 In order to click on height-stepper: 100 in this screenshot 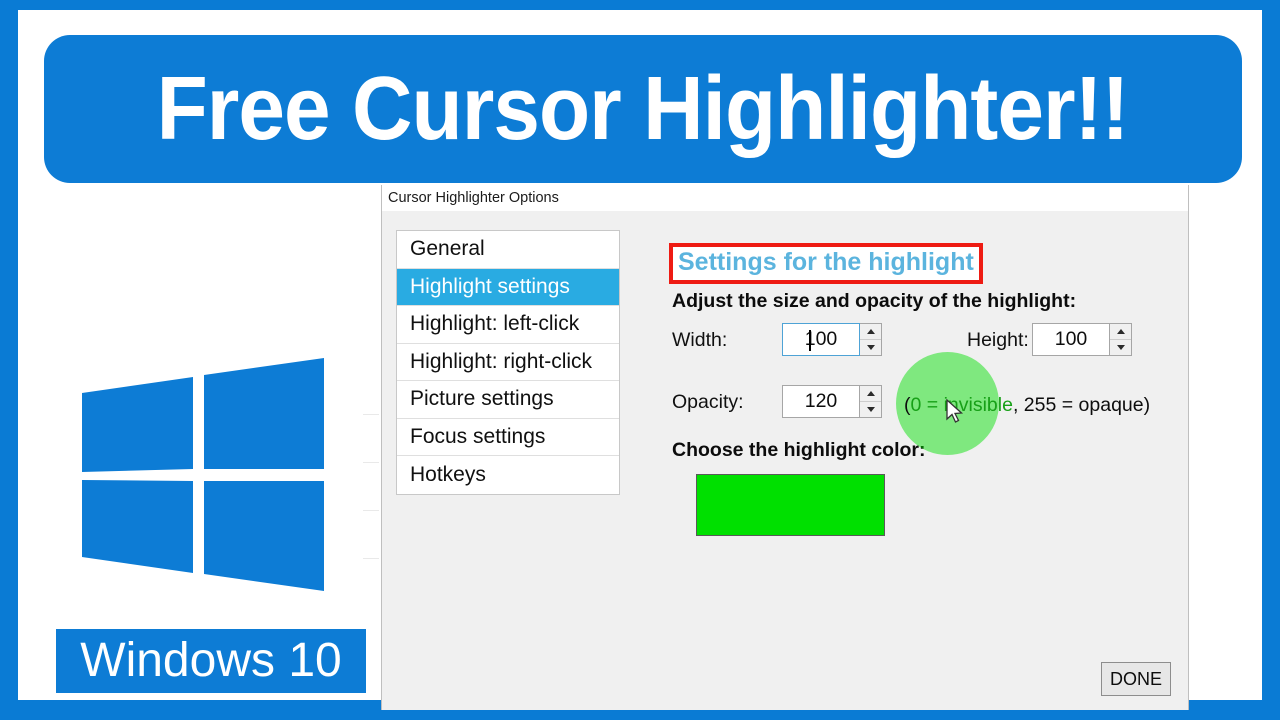, I will do `click(1082, 339)`.